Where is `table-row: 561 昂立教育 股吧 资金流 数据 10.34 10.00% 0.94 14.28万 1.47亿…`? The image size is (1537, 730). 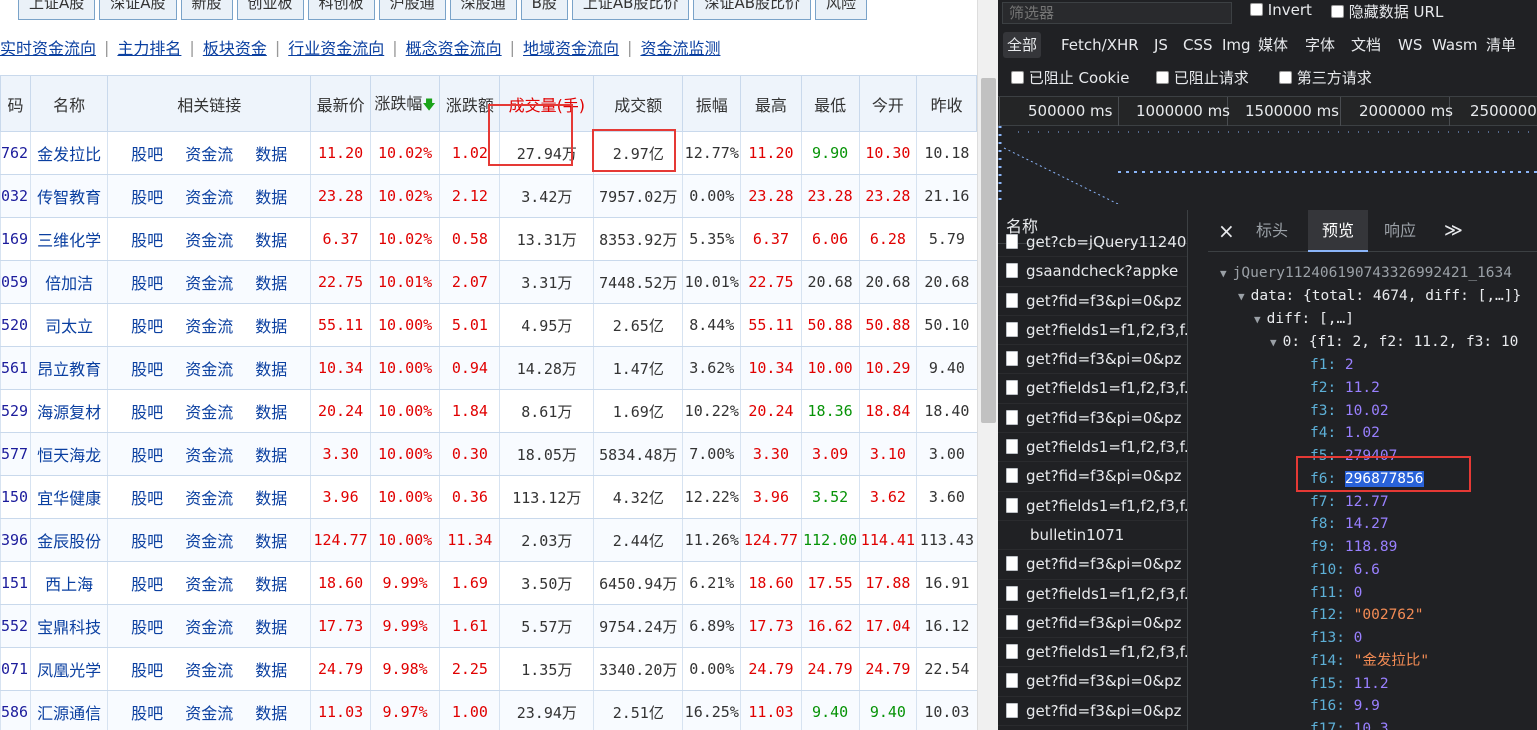
table-row: 561 昂立教育 股吧 资金流 数据 10.34 10.00% 0.94 14.28万 1.47亿… is located at coordinates (488, 368).